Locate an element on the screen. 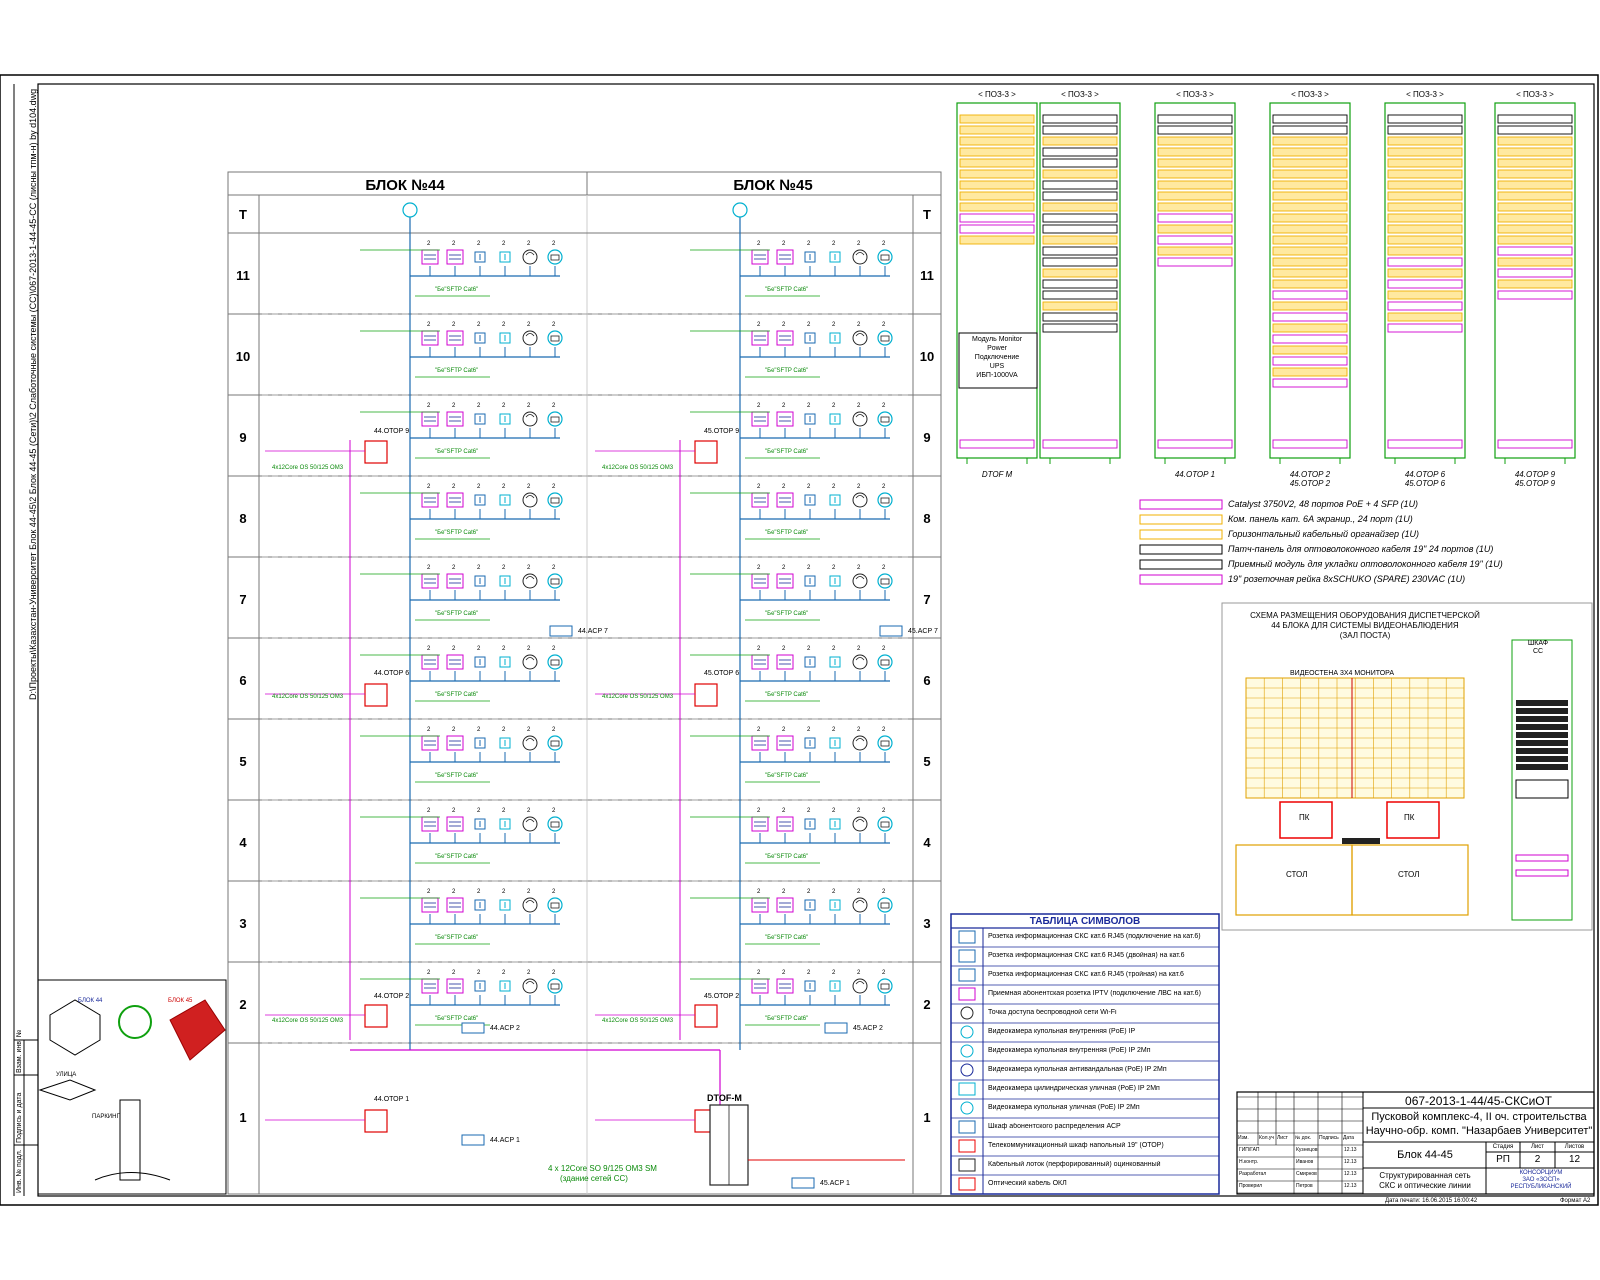 The image size is (1600, 1280). pc-label-2: ПК is located at coordinates (1409, 817).